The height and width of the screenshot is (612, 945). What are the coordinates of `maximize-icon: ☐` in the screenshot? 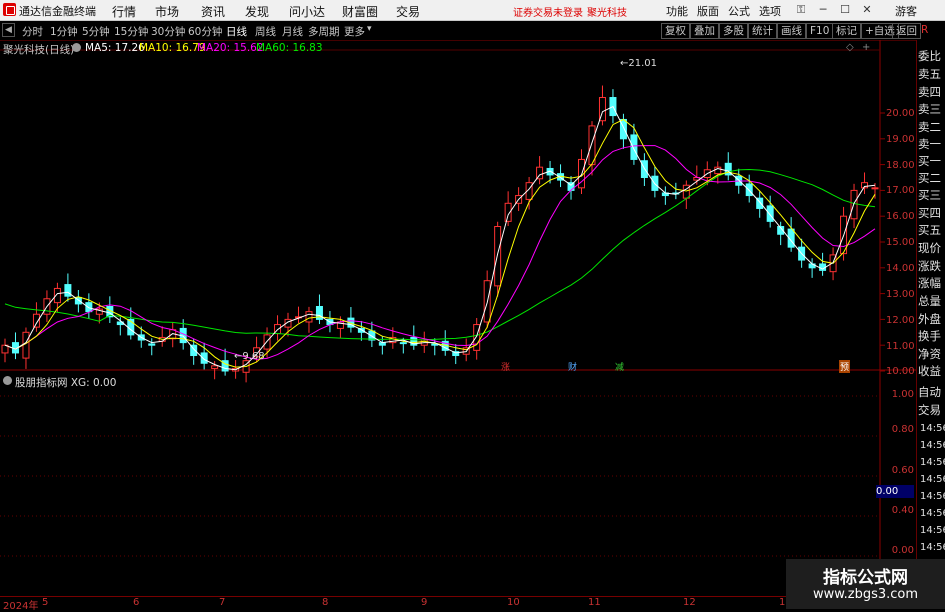 It's located at (845, 10).